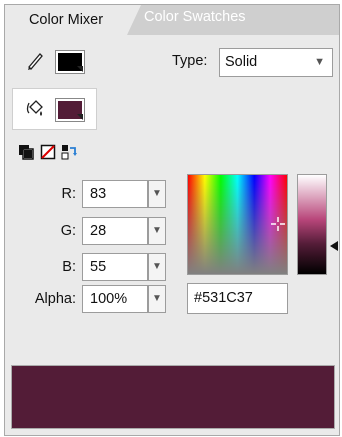  Describe the element at coordinates (195, 19) in the screenshot. I see `tab-color-swatches: Color Swatches` at that location.